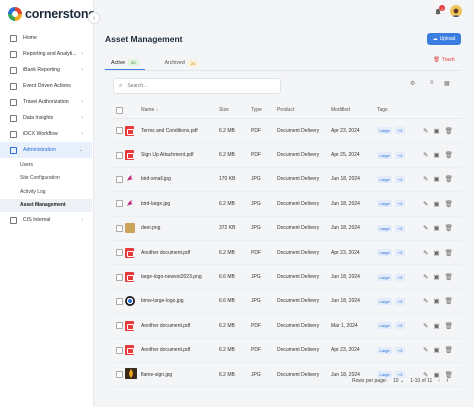  Describe the element at coordinates (447, 381) in the screenshot. I see `next-page-icon: ›` at that location.